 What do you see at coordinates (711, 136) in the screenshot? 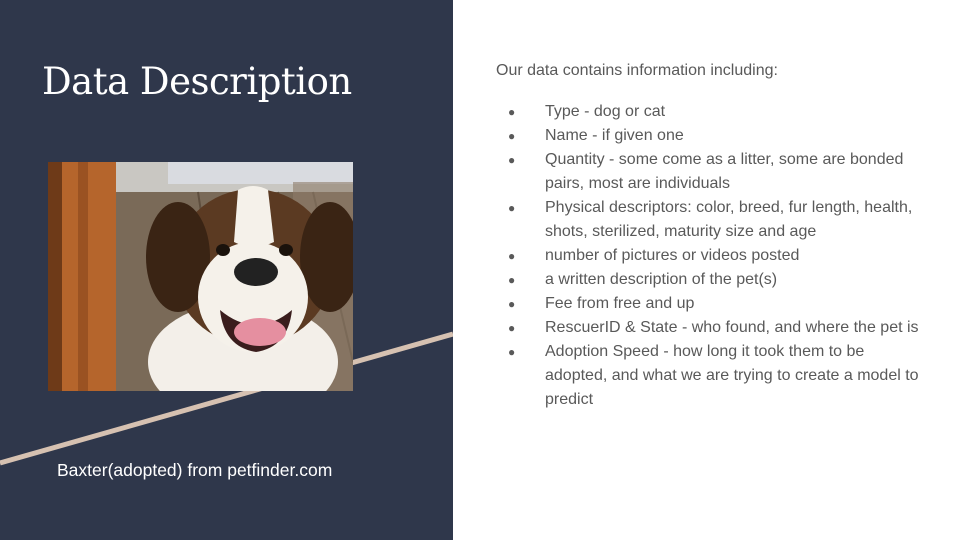
I see `list-item: Name - if given one` at bounding box center [711, 136].